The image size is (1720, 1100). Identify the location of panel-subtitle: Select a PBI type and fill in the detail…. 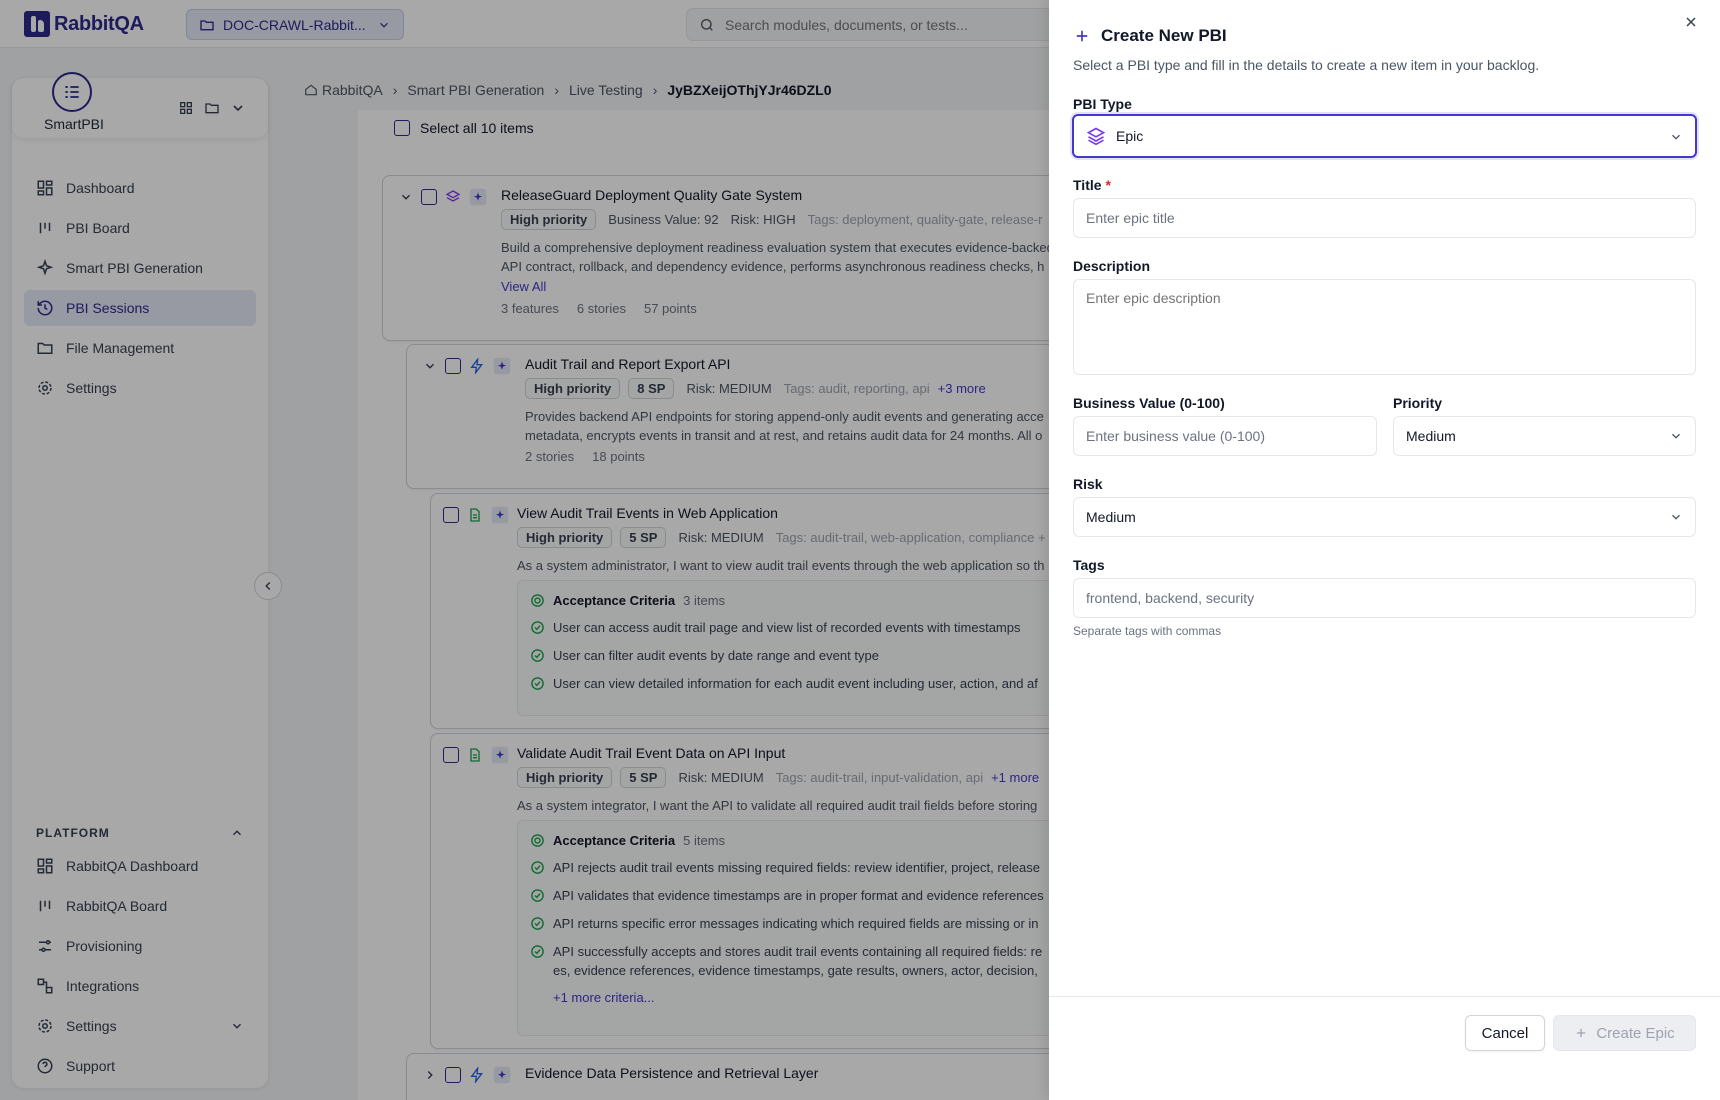
(1306, 65).